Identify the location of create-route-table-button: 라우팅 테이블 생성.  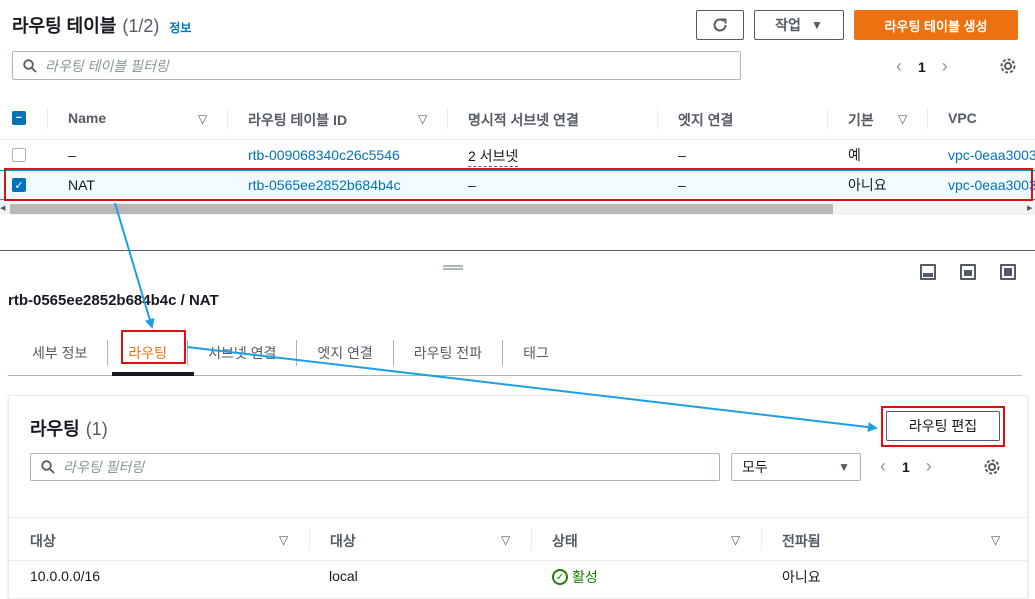
(936, 25).